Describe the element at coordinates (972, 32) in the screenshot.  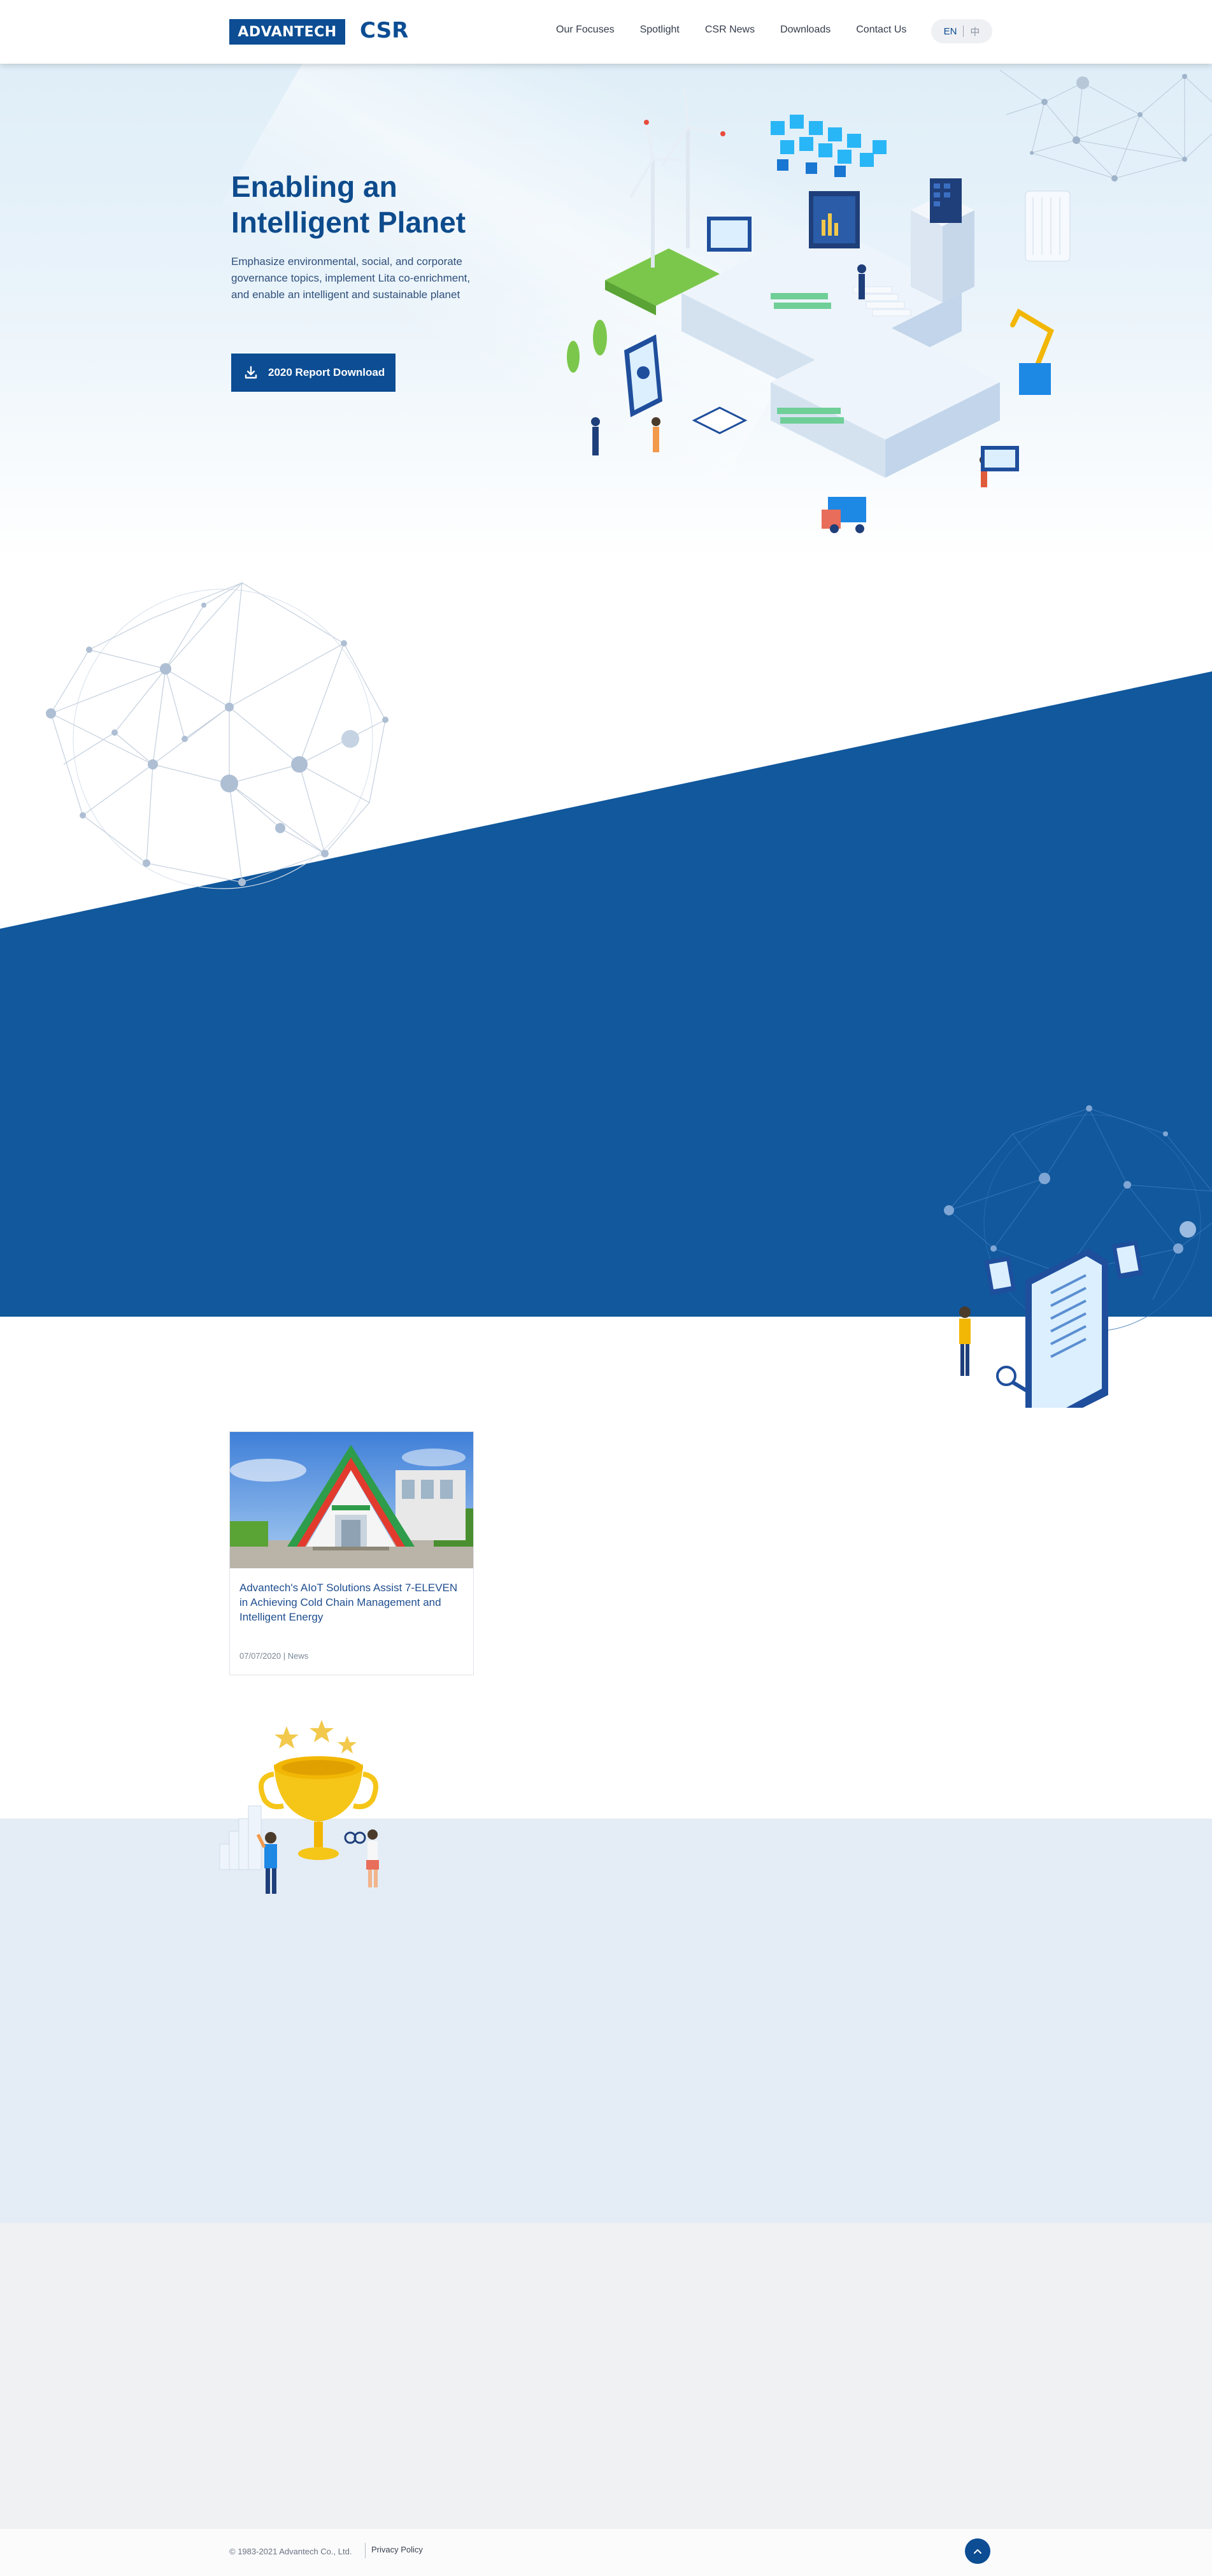
I see `lang-zh-button: 中` at that location.